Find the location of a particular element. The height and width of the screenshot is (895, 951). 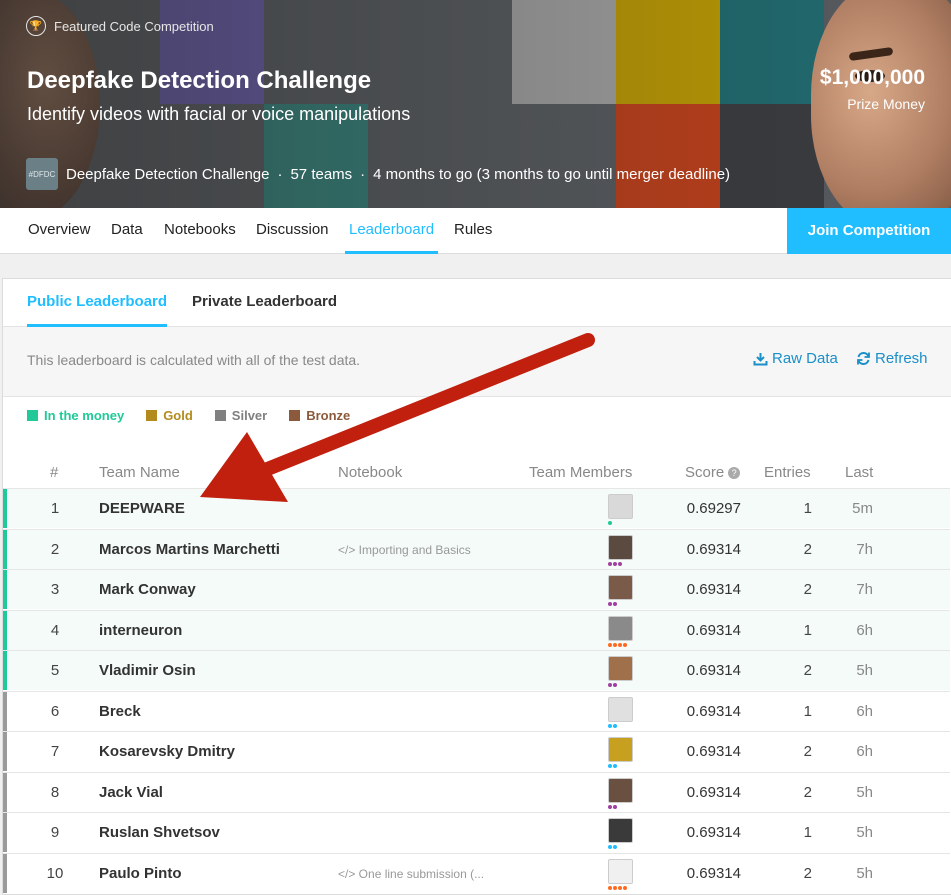

row-rank: 5 is located at coordinates (55, 670).